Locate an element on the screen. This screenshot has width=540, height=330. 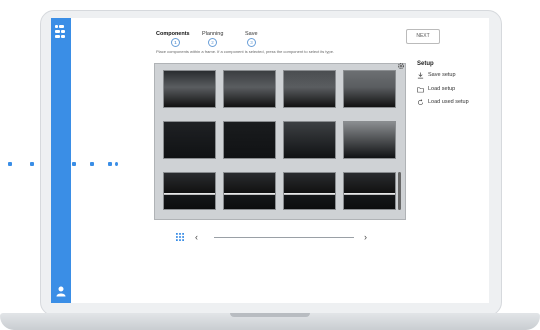
step-planning: Planning 2 is located at coordinates (213, 39).